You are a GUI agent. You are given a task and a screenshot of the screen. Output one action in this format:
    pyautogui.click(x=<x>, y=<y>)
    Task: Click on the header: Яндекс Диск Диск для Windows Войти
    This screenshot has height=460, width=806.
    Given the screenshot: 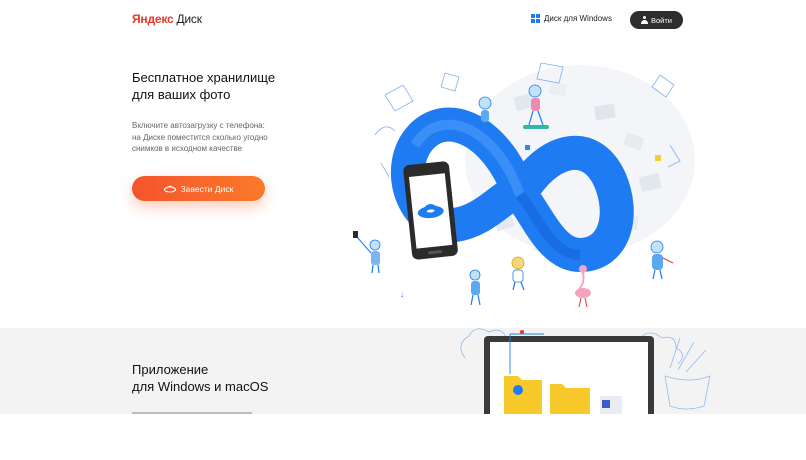 What is the action you would take?
    pyautogui.click(x=403, y=20)
    